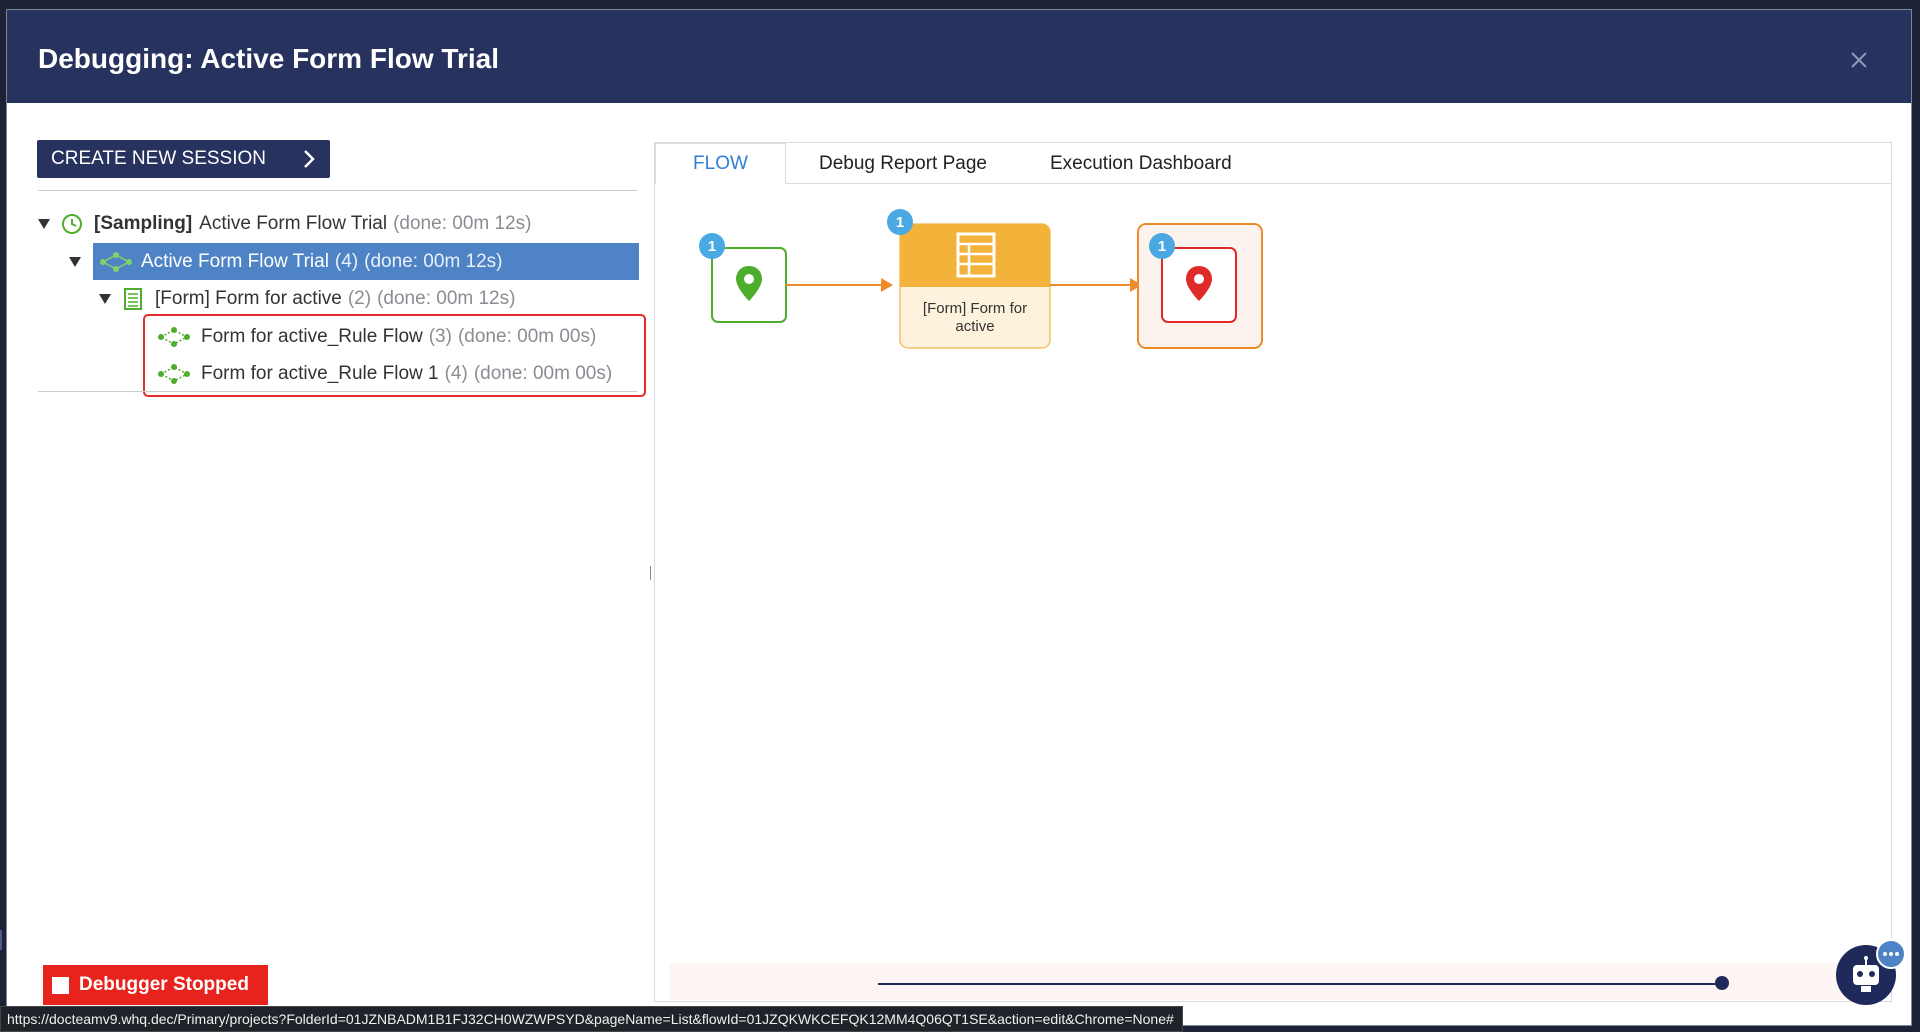 Image resolution: width=1920 pixels, height=1032 pixels. What do you see at coordinates (159, 158) in the screenshot?
I see `create-new-session-label: CREATE NEW SESSION` at bounding box center [159, 158].